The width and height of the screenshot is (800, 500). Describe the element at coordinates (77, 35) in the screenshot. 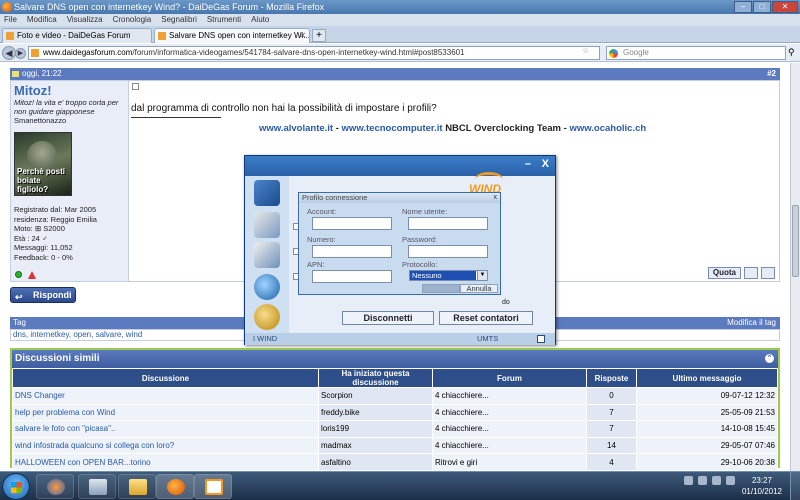

I see `tab-foto-video: Foto e video - DaiDeGas Forum` at that location.